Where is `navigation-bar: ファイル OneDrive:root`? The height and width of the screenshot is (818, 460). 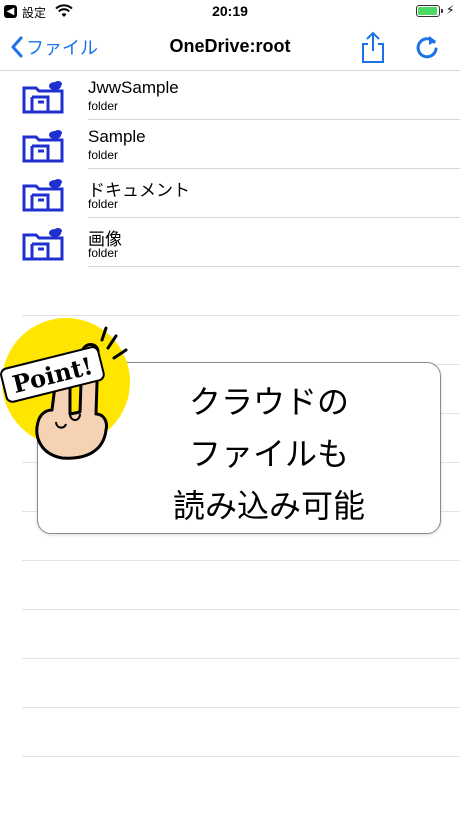 navigation-bar: ファイル OneDrive:root is located at coordinates (230, 47).